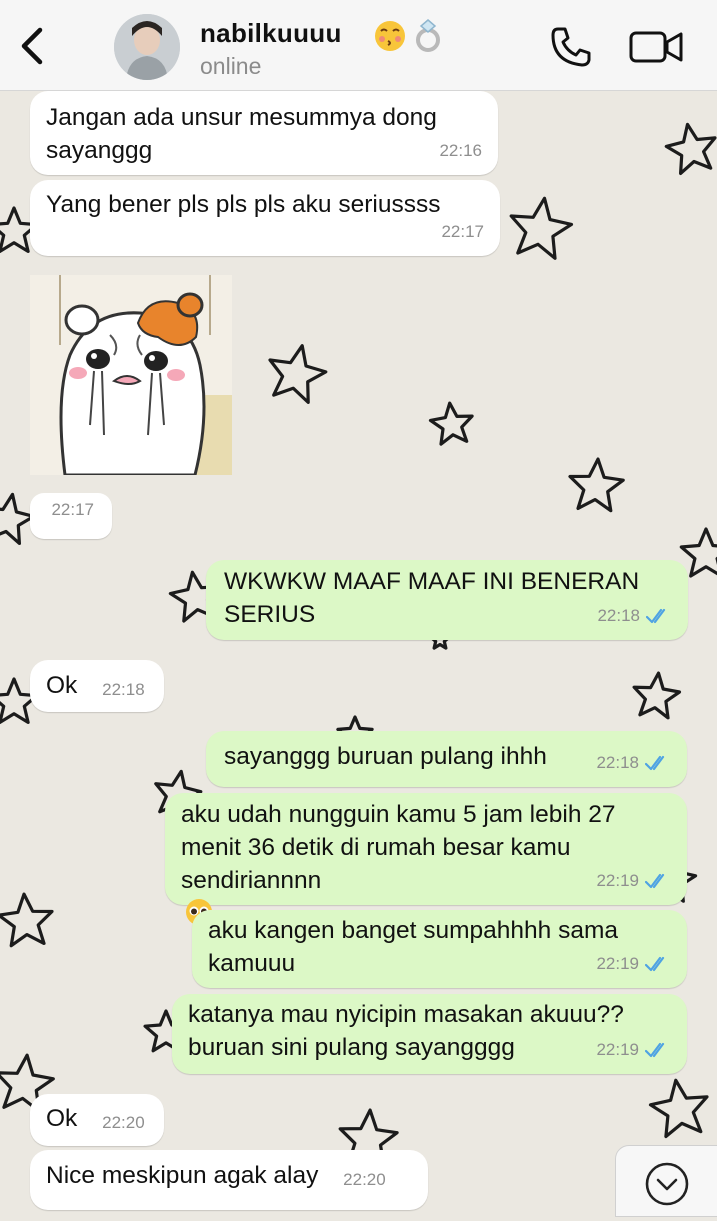  I want to click on message-text: Nice meskipun agak alay, so click(182, 1175).